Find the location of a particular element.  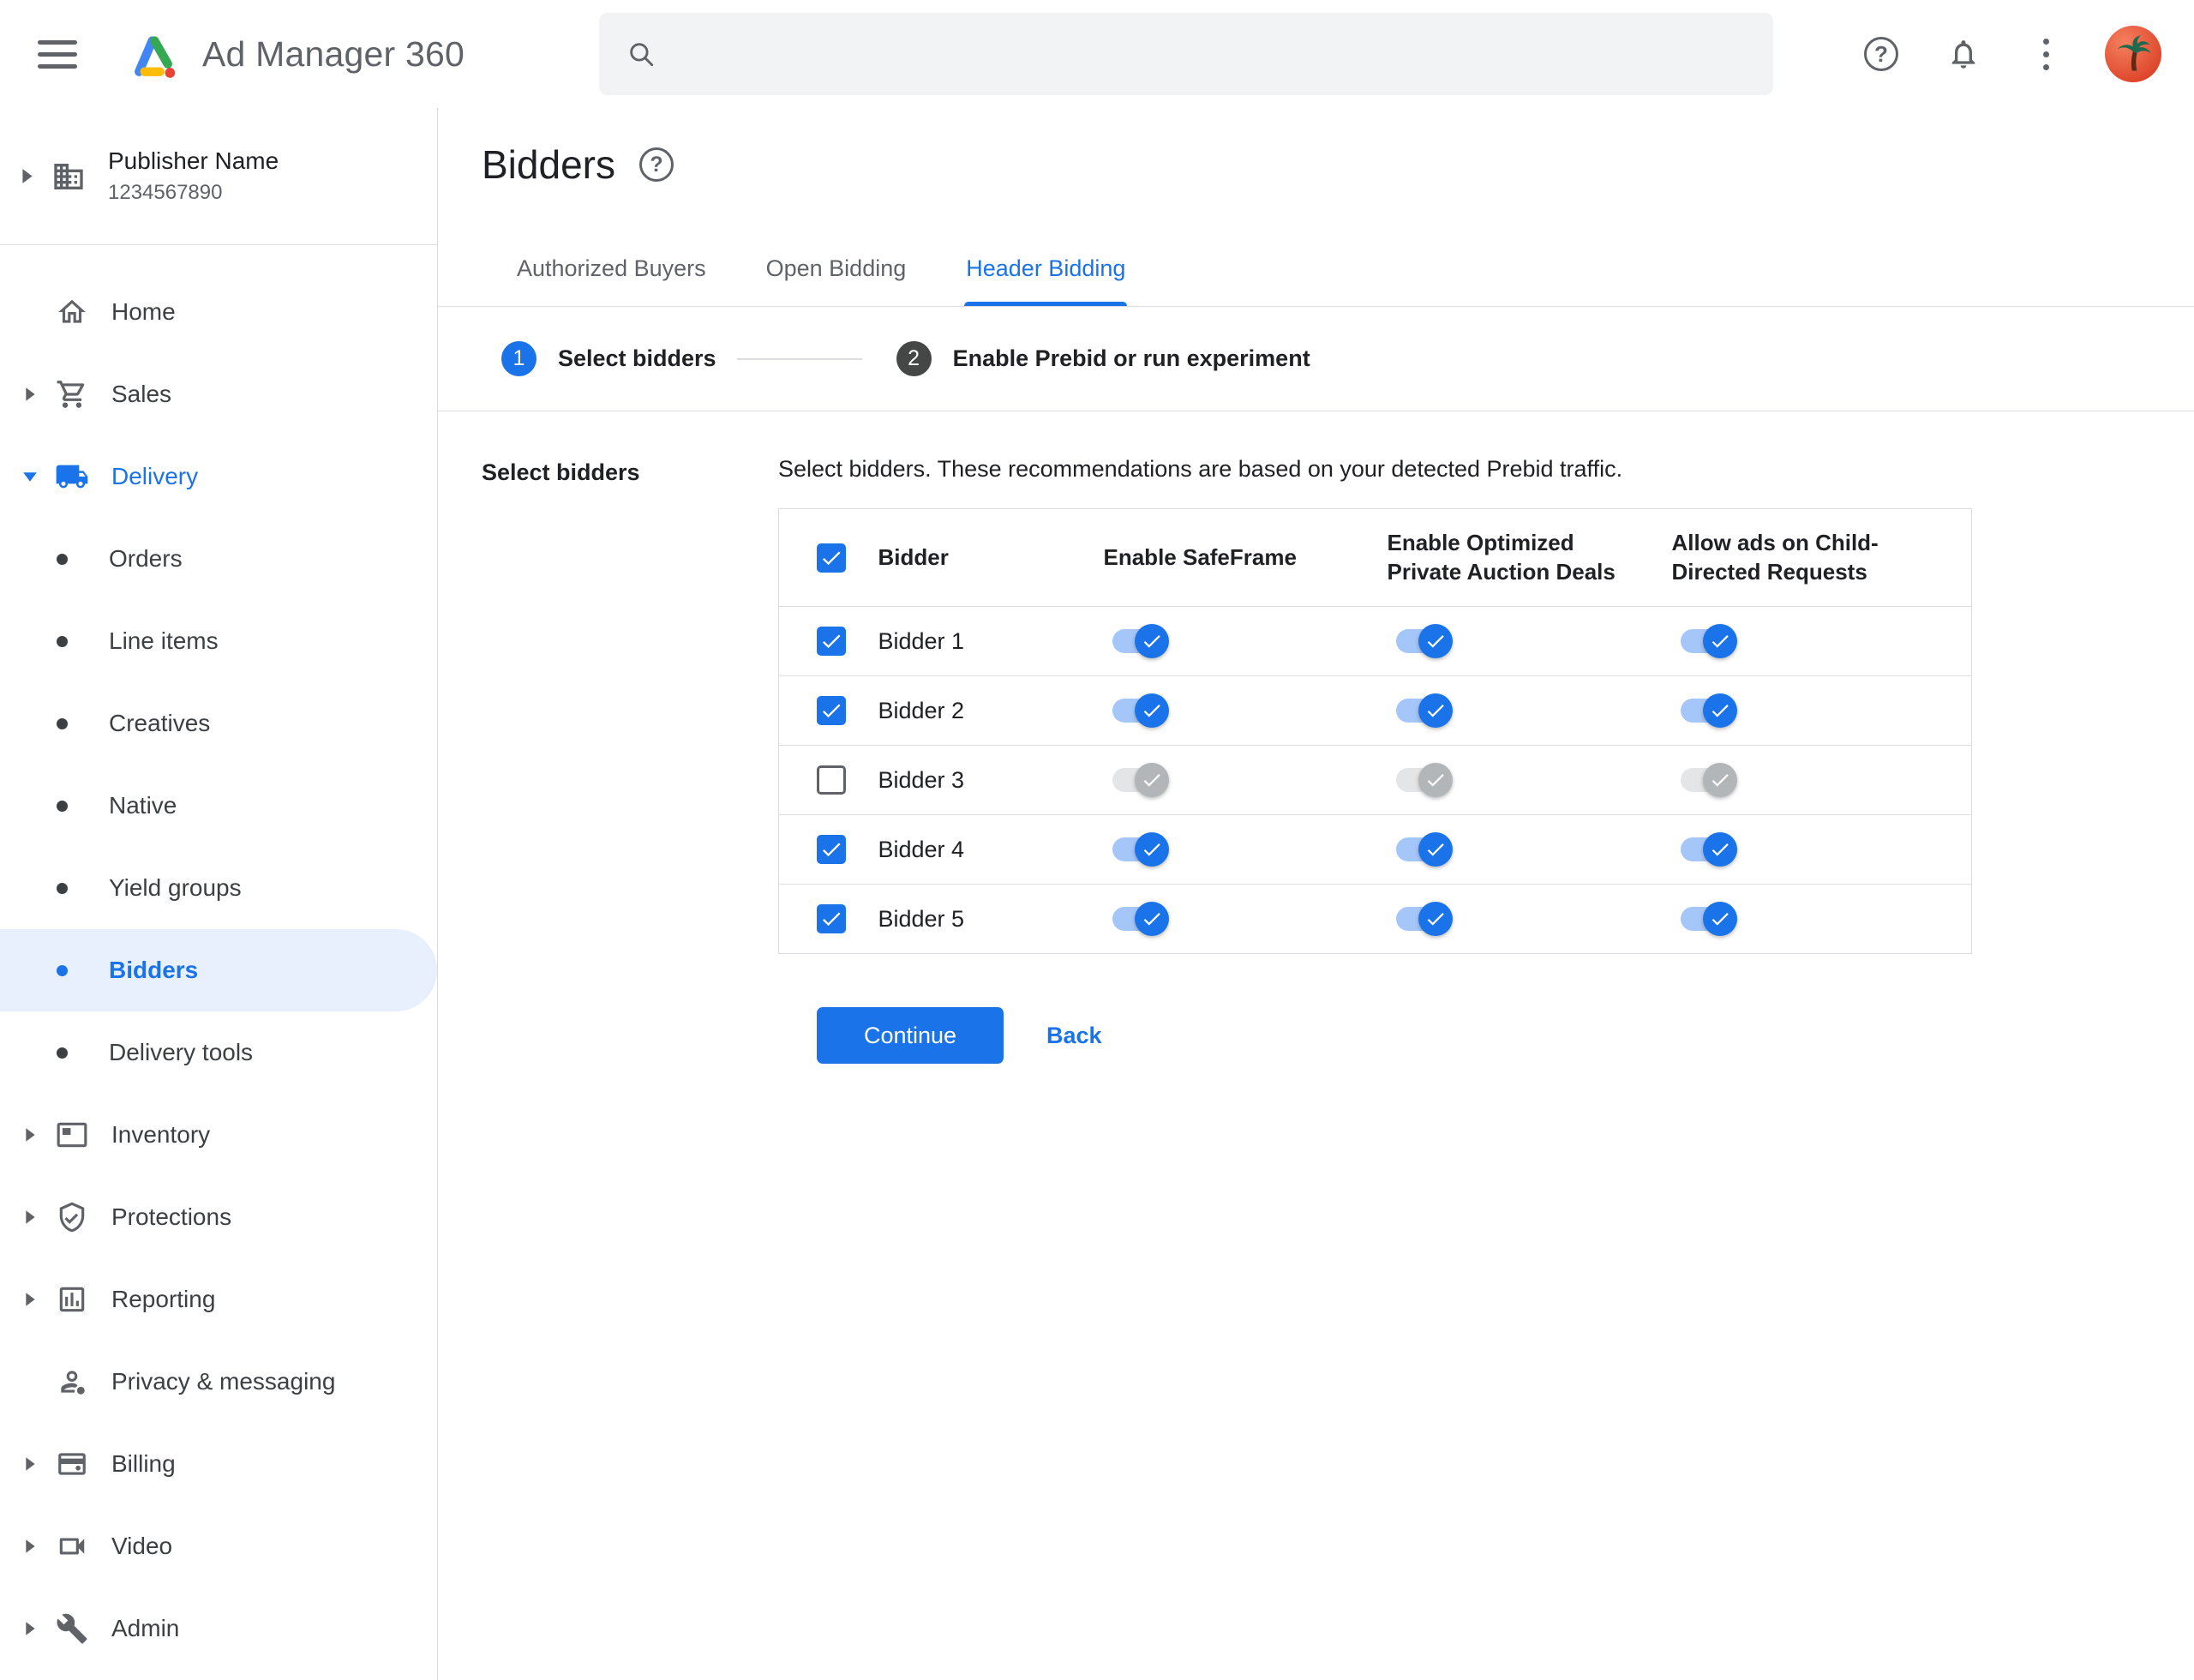

sidebar-item-creatives: Creatives is located at coordinates (218, 723).